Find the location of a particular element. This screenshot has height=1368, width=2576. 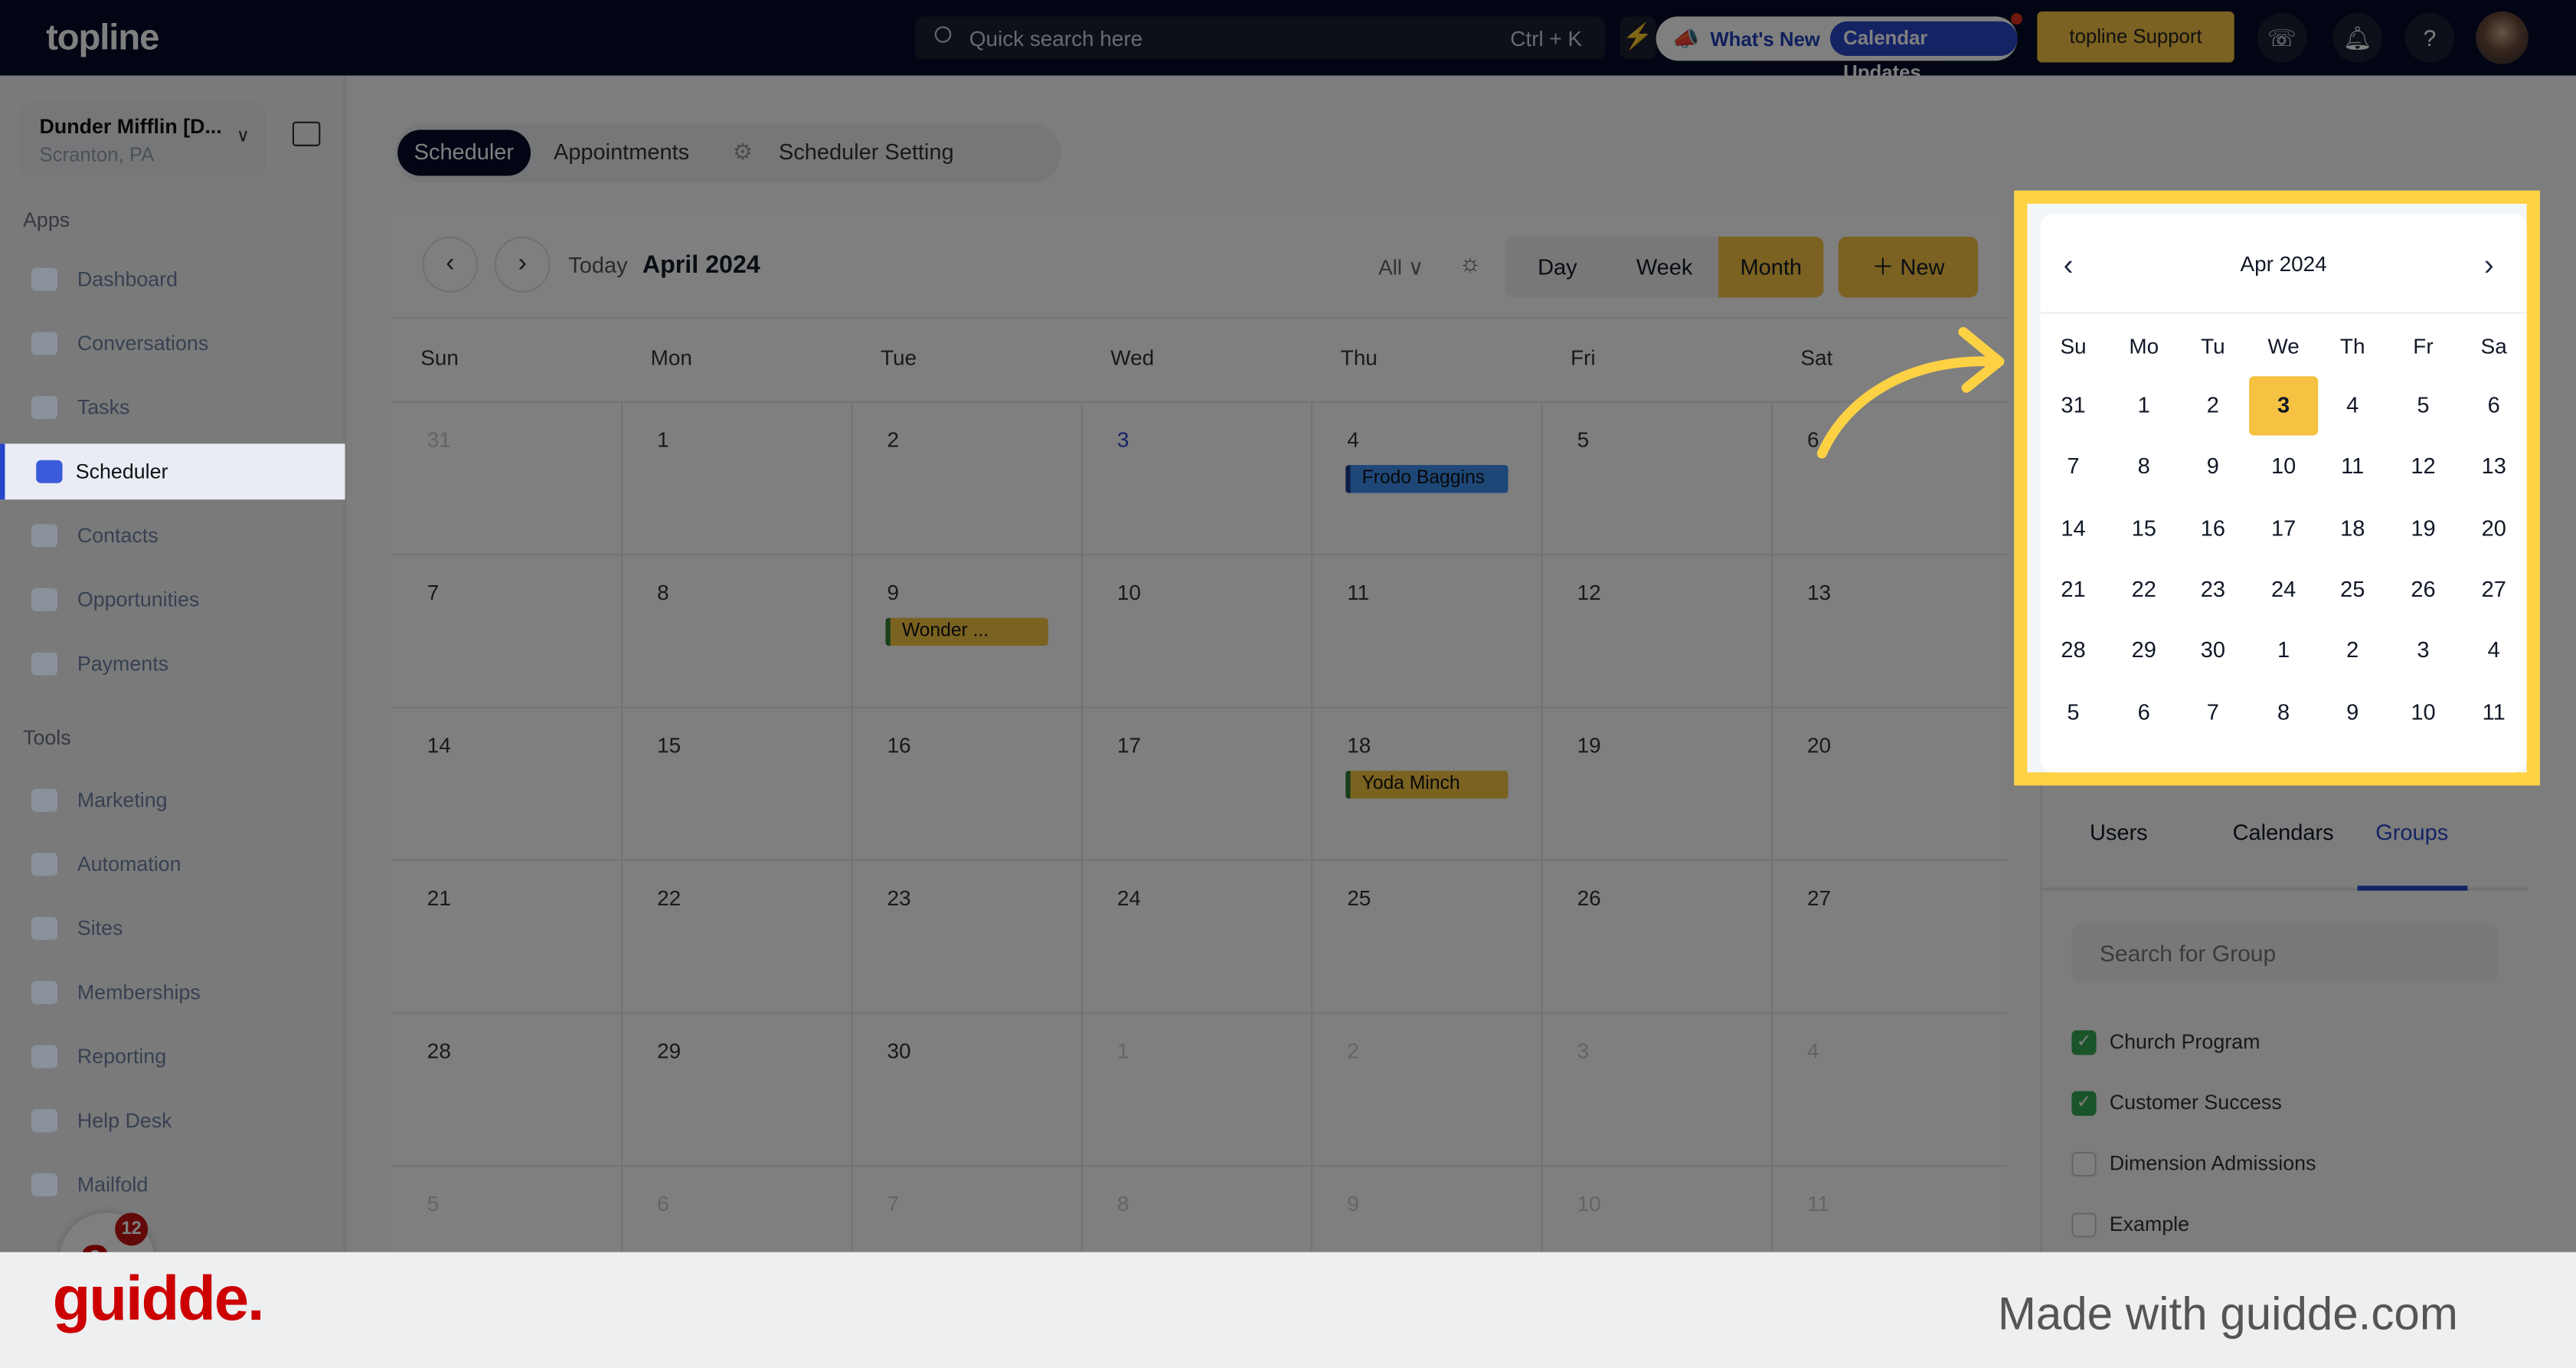

guidde-logo: guidde. is located at coordinates (158, 1300).